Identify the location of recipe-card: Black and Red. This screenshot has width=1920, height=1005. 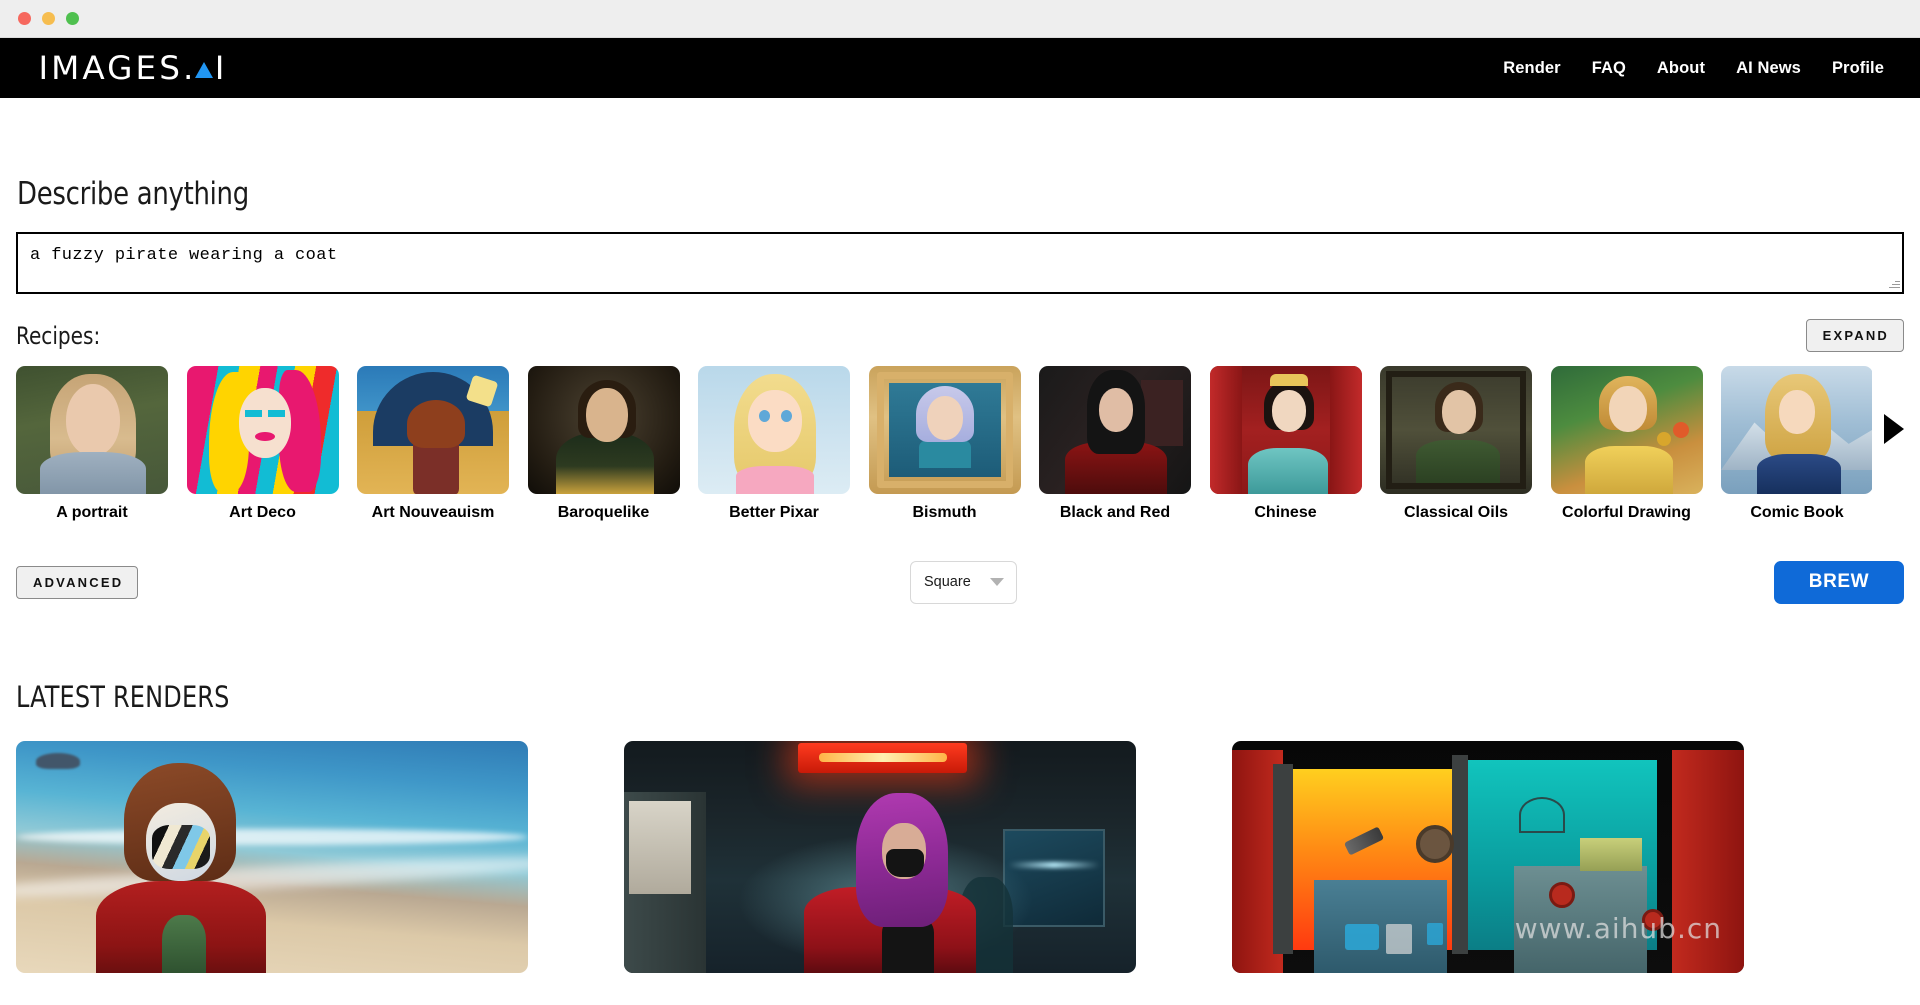
(1115, 444).